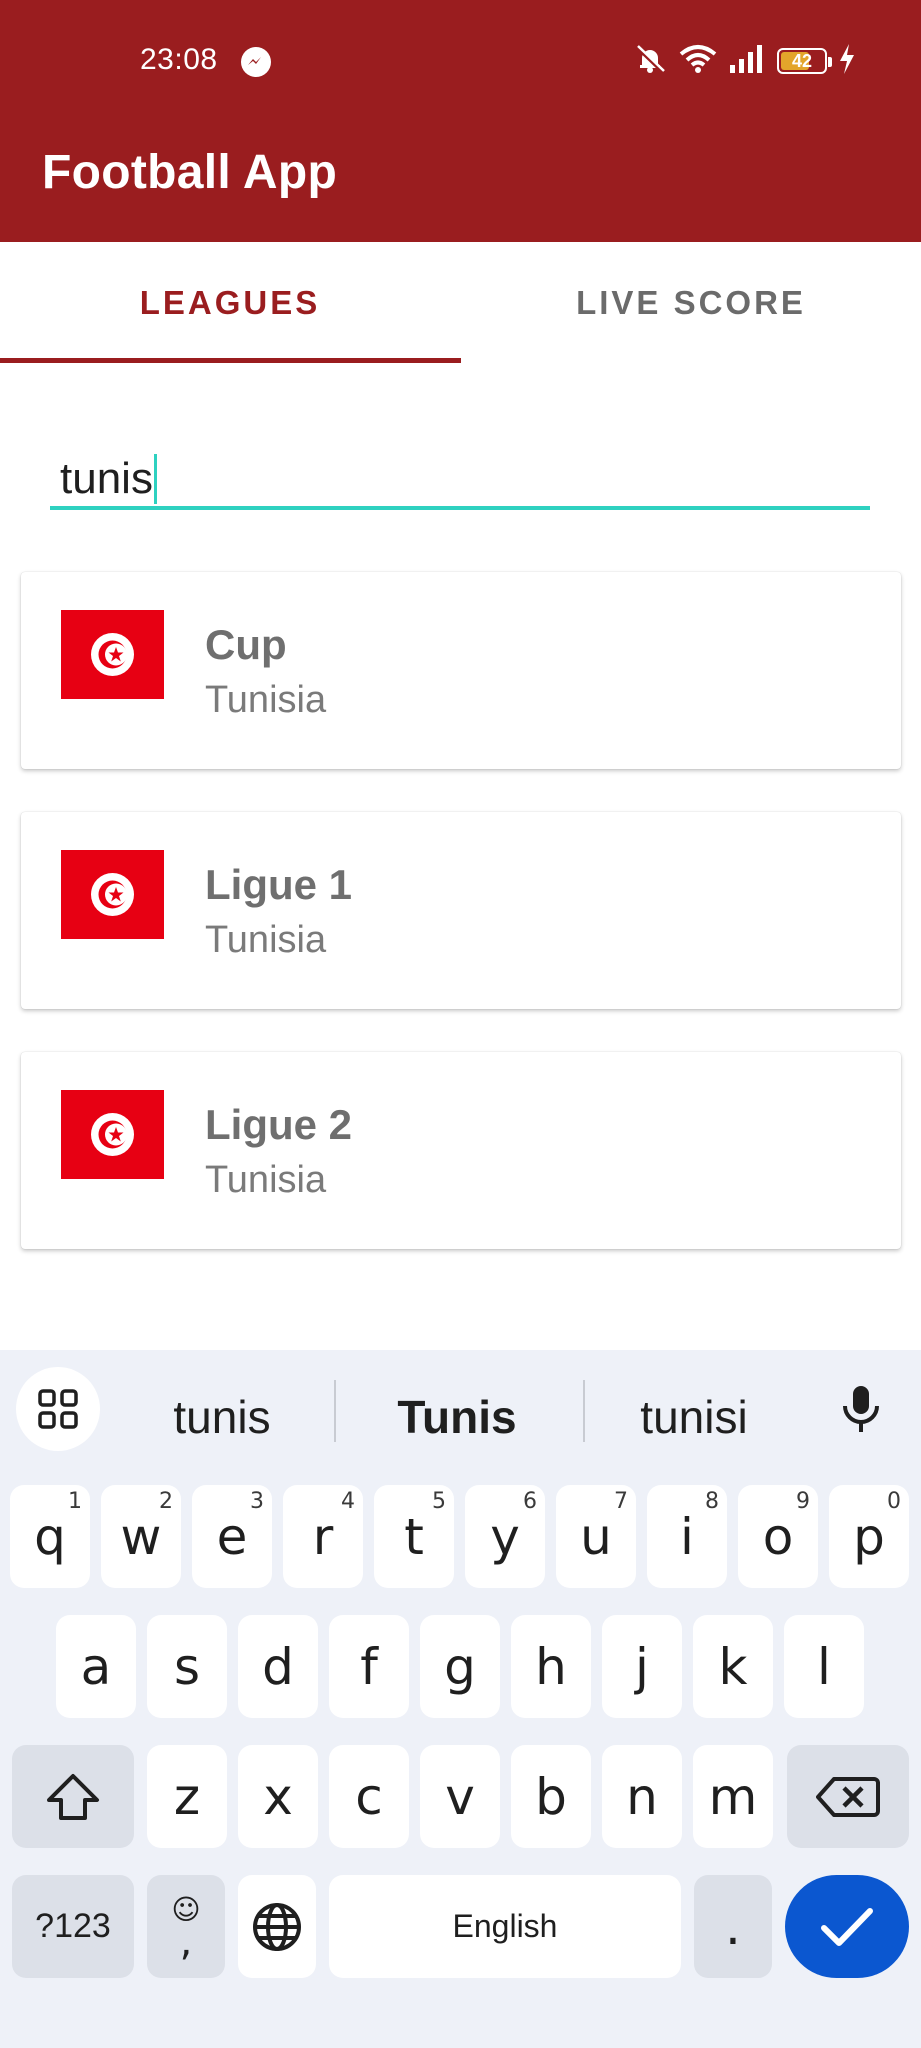 This screenshot has width=921, height=2048. What do you see at coordinates (187, 1796) in the screenshot?
I see `key-z: z` at bounding box center [187, 1796].